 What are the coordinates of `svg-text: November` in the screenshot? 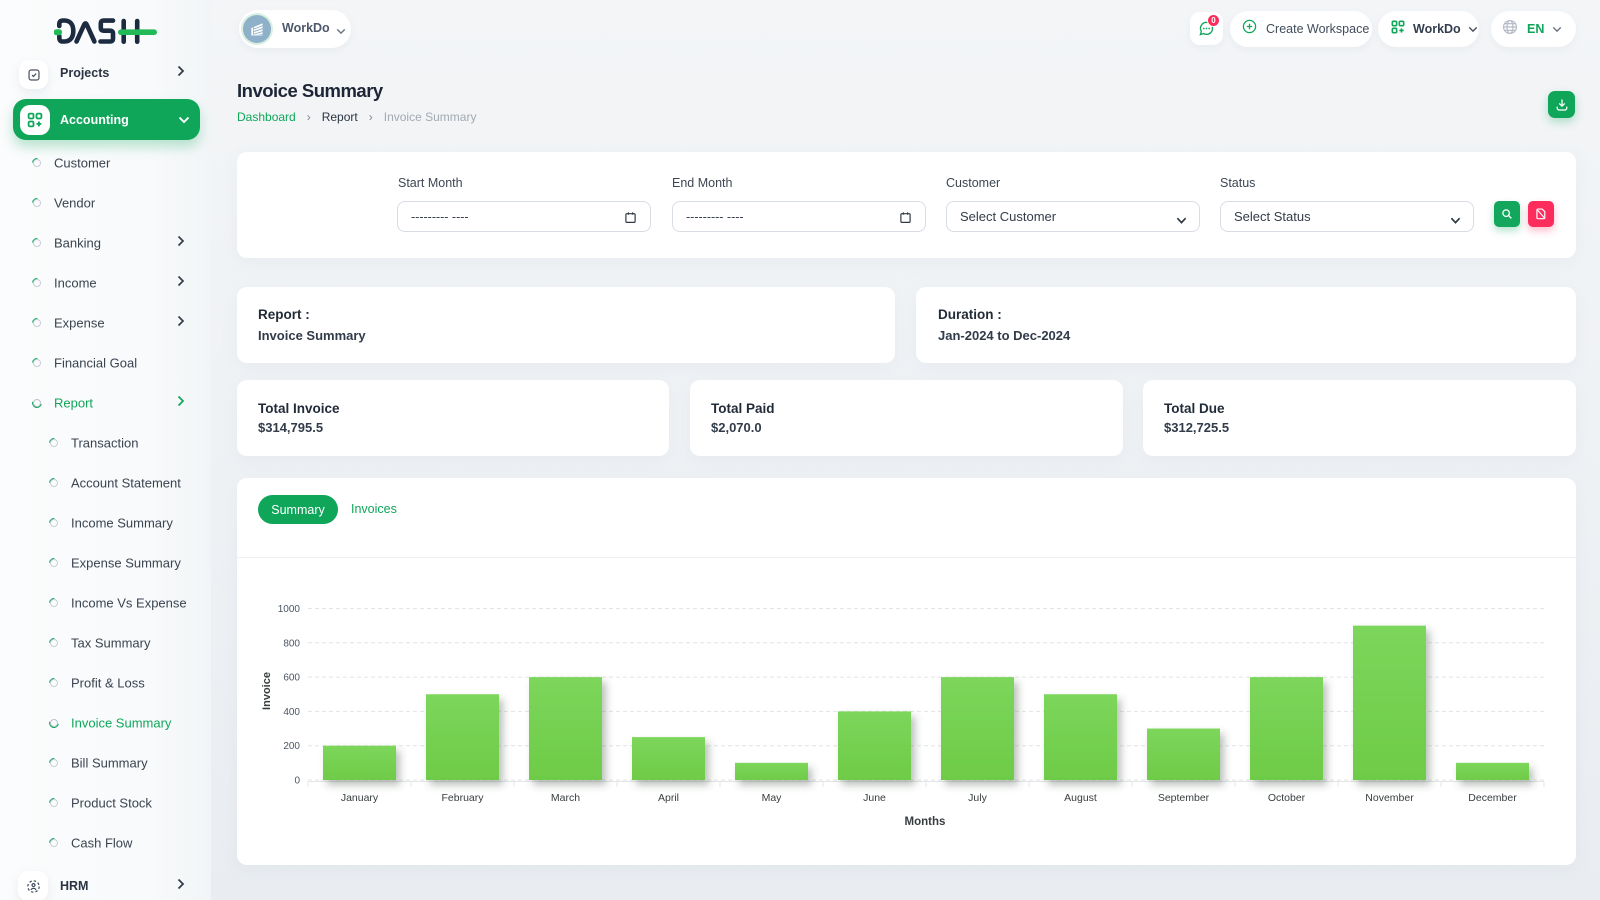 It's located at (1389, 798).